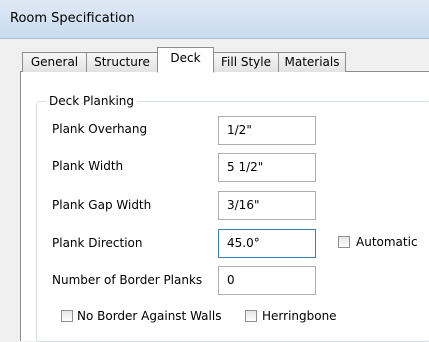  I want to click on tab-fill-style: Fill Style, so click(246, 62).